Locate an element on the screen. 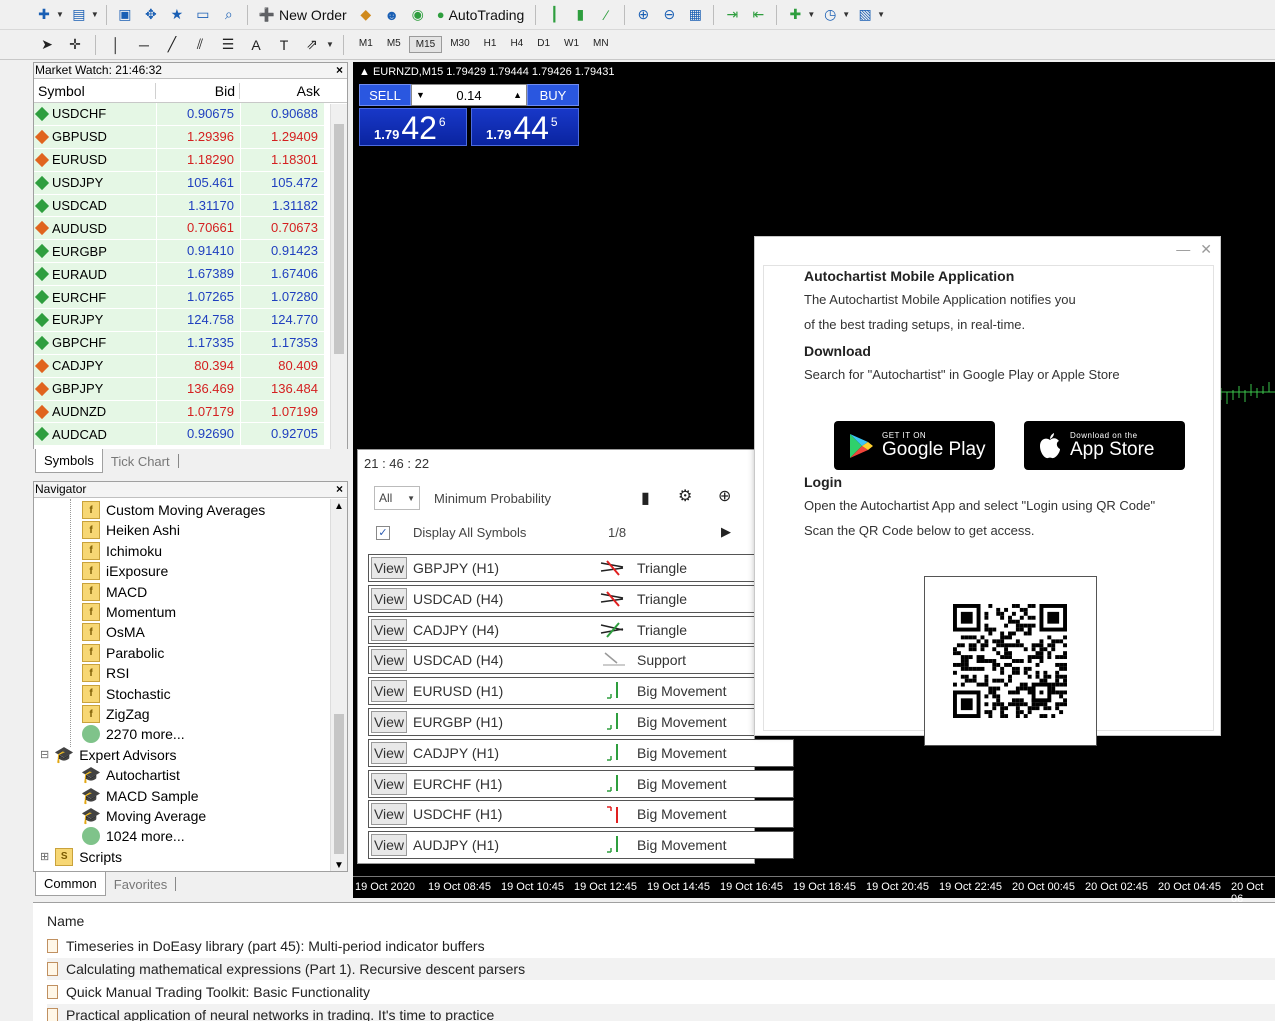 The image size is (1275, 1021). market-watch-row: GBPCHF 1.17335 1.17353 is located at coordinates (190, 343).